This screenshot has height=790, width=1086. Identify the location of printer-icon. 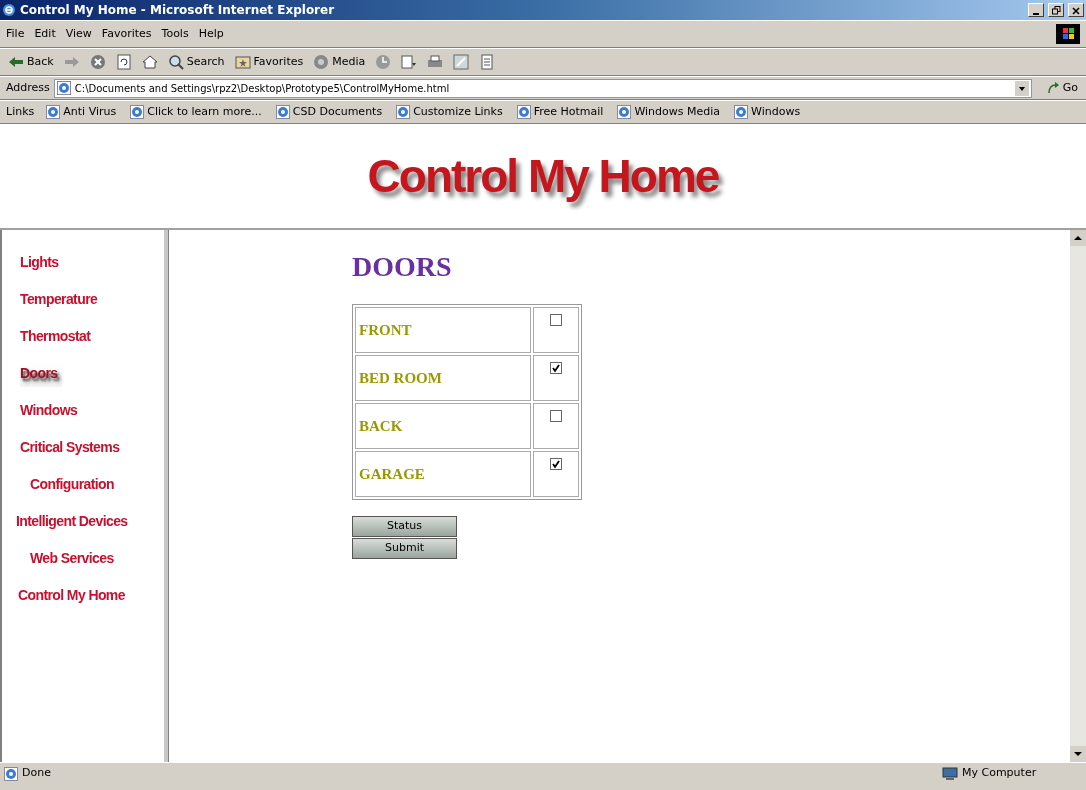
(435, 62).